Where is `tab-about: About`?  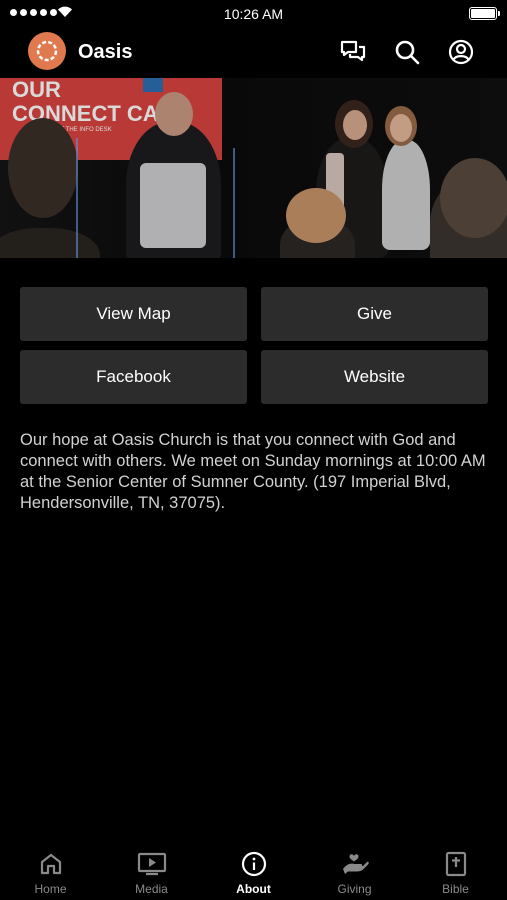 tab-about: About is located at coordinates (253, 870).